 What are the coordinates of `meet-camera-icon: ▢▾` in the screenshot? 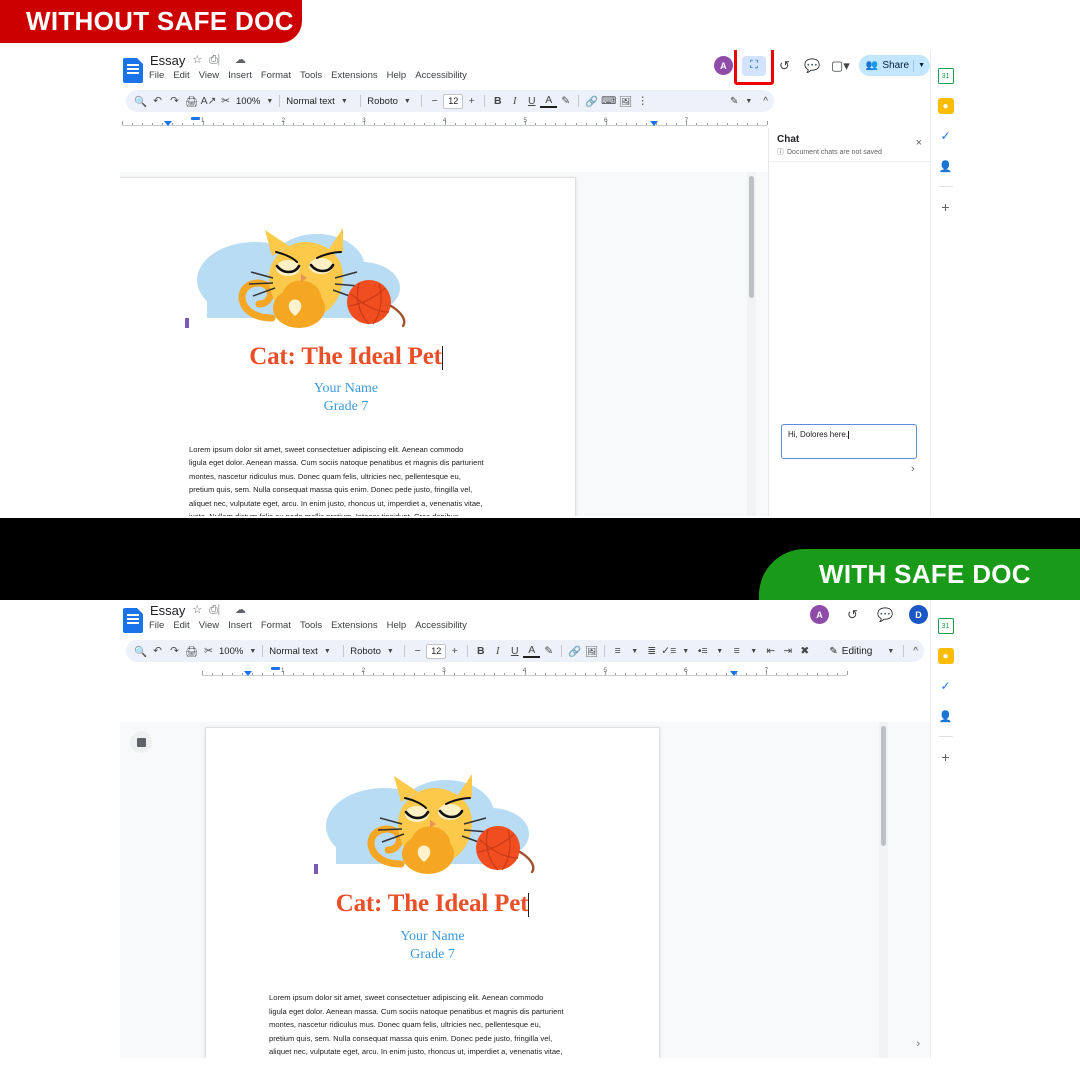 It's located at (840, 65).